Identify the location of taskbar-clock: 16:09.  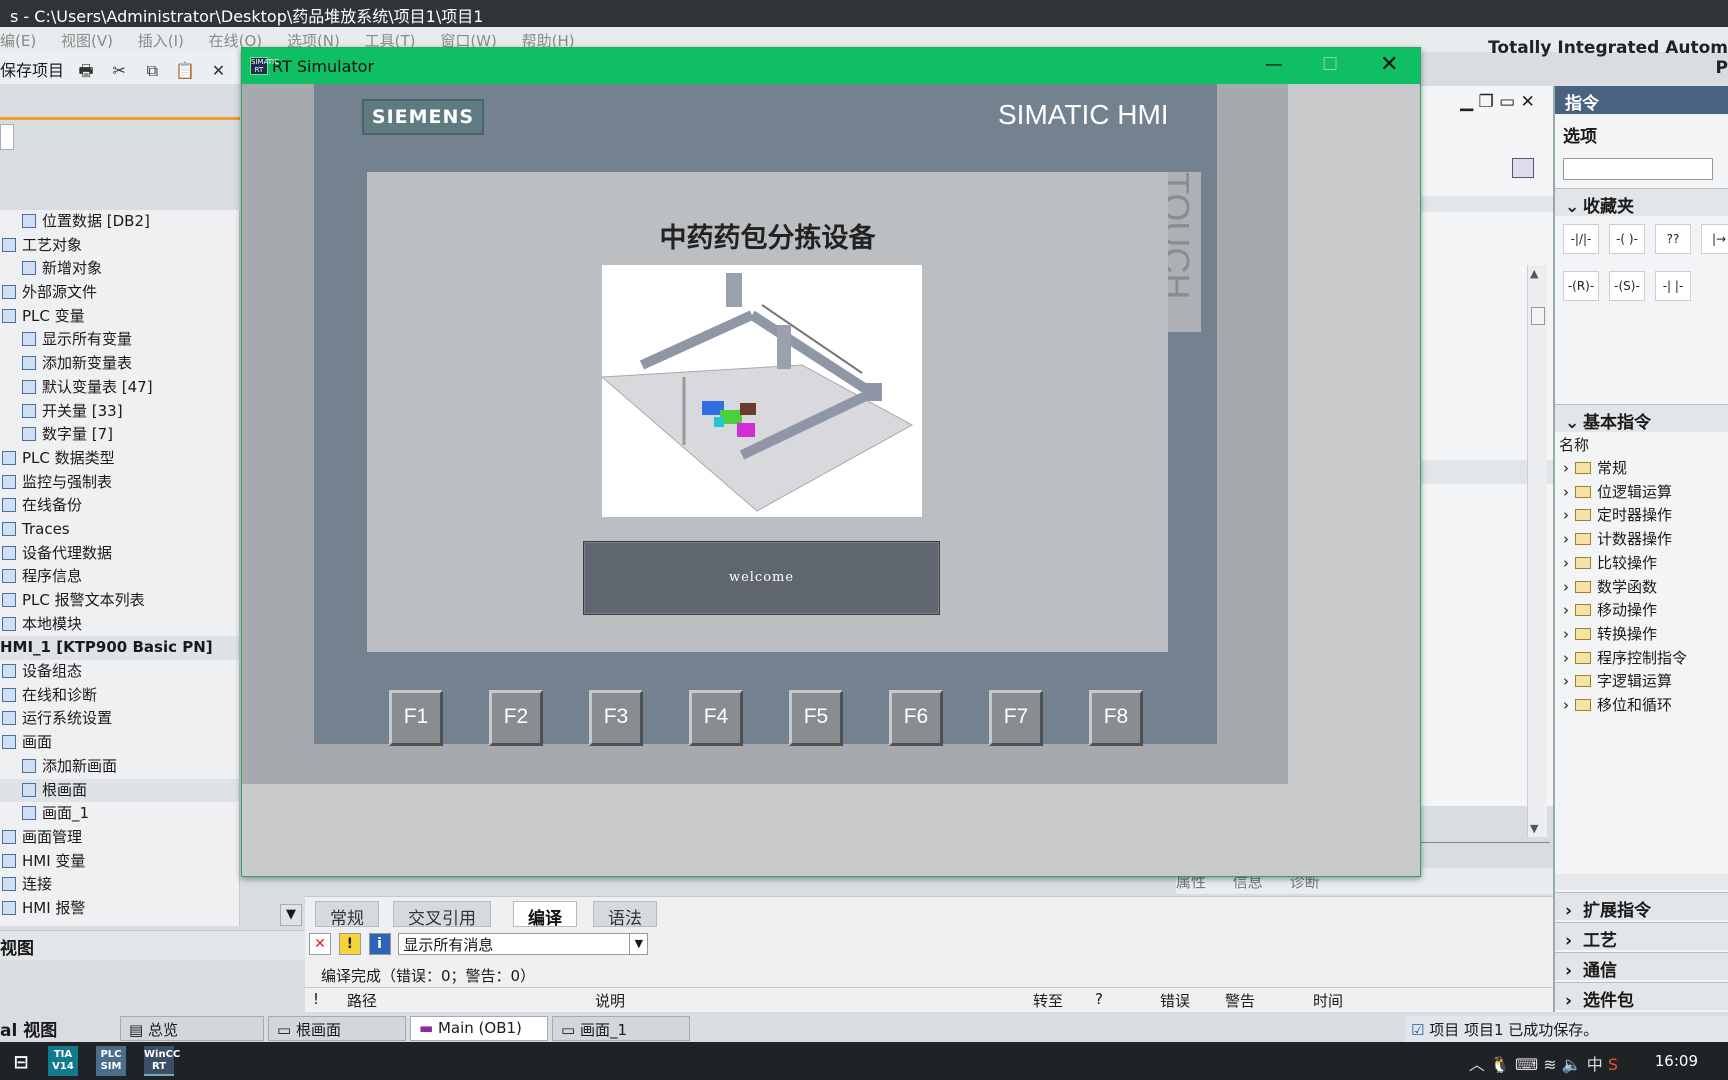
(1676, 1061).